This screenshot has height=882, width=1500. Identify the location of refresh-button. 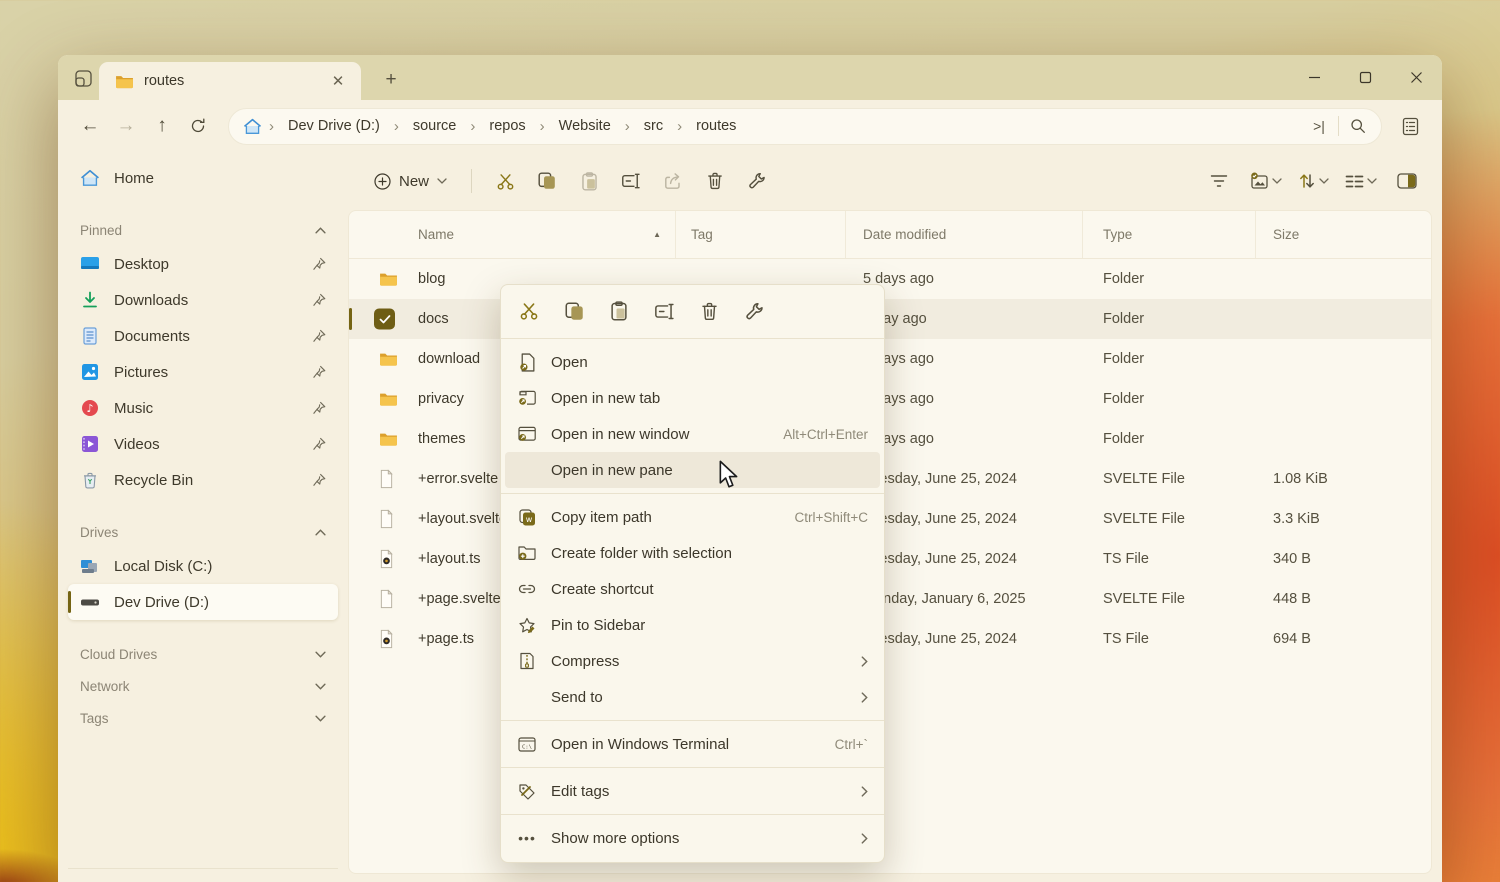
(198, 126).